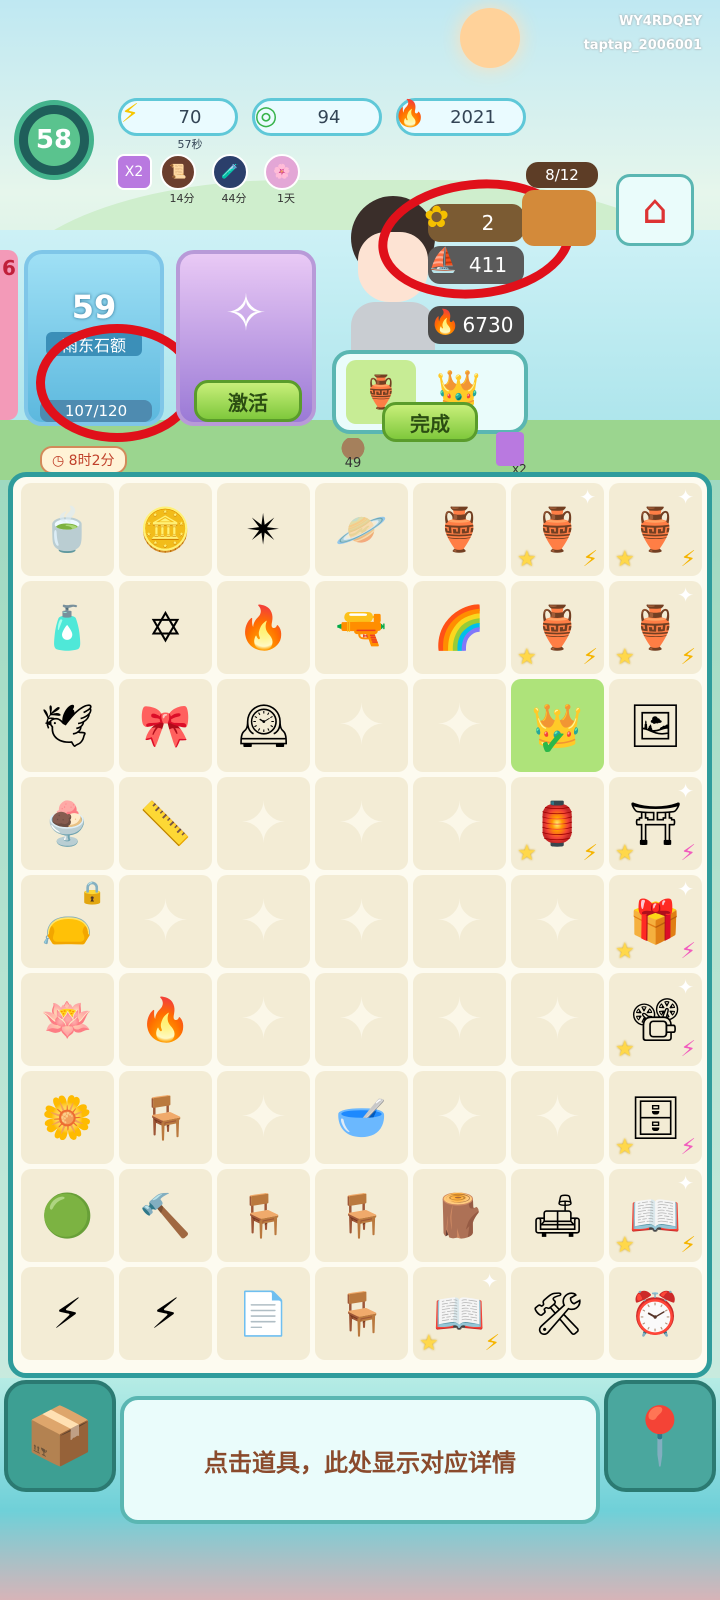 This screenshot has height=1600, width=720. What do you see at coordinates (557, 1313) in the screenshot?
I see `board-cell: 🛠` at bounding box center [557, 1313].